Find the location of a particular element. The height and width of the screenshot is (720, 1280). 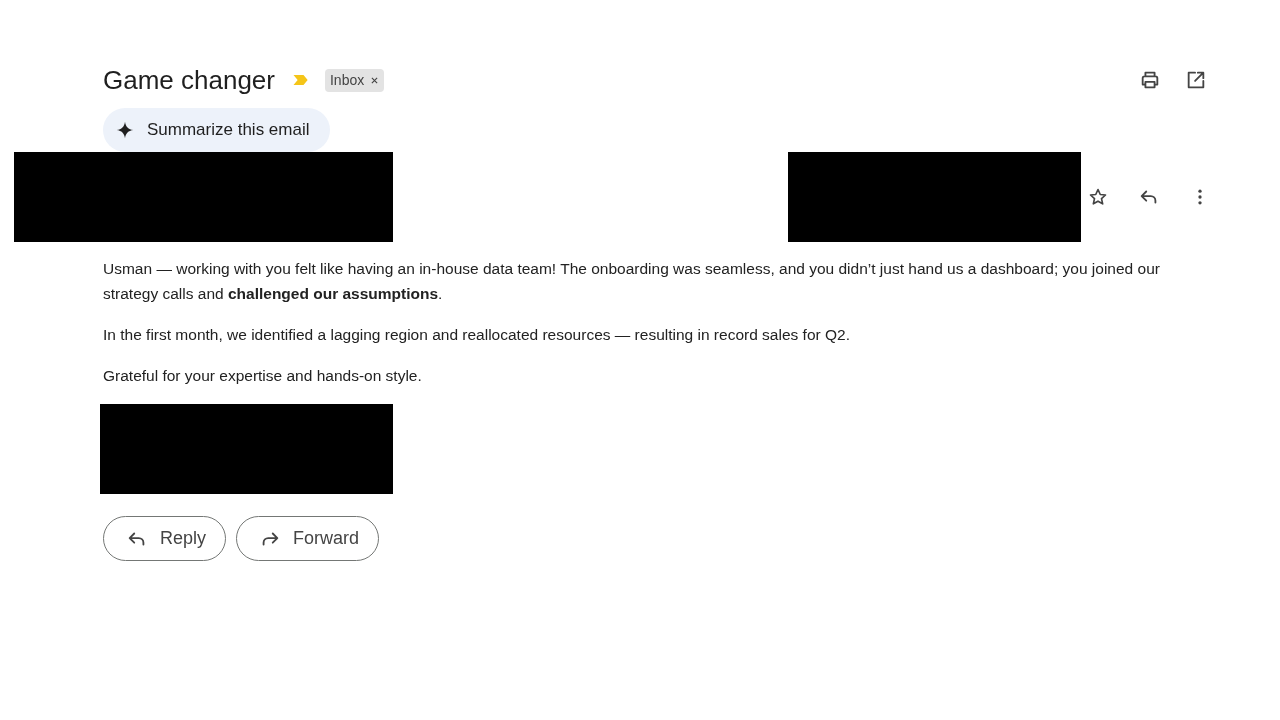

email-subject: Game changer is located at coordinates (189, 80).